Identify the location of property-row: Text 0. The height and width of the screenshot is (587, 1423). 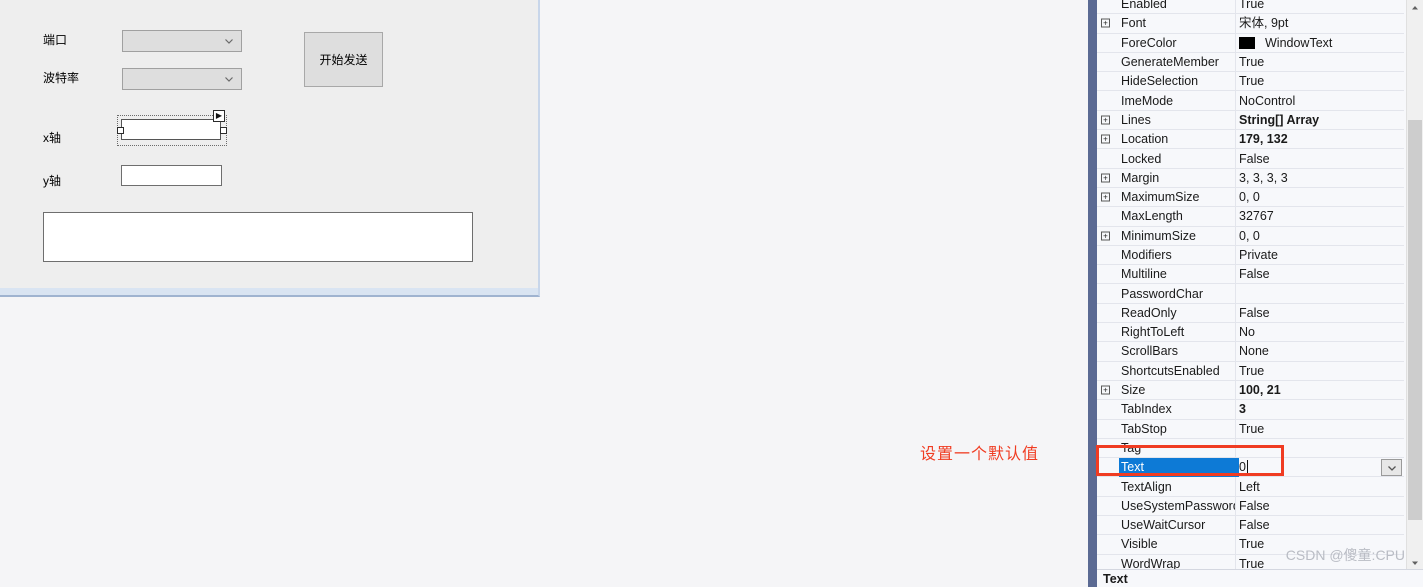
(1250, 467).